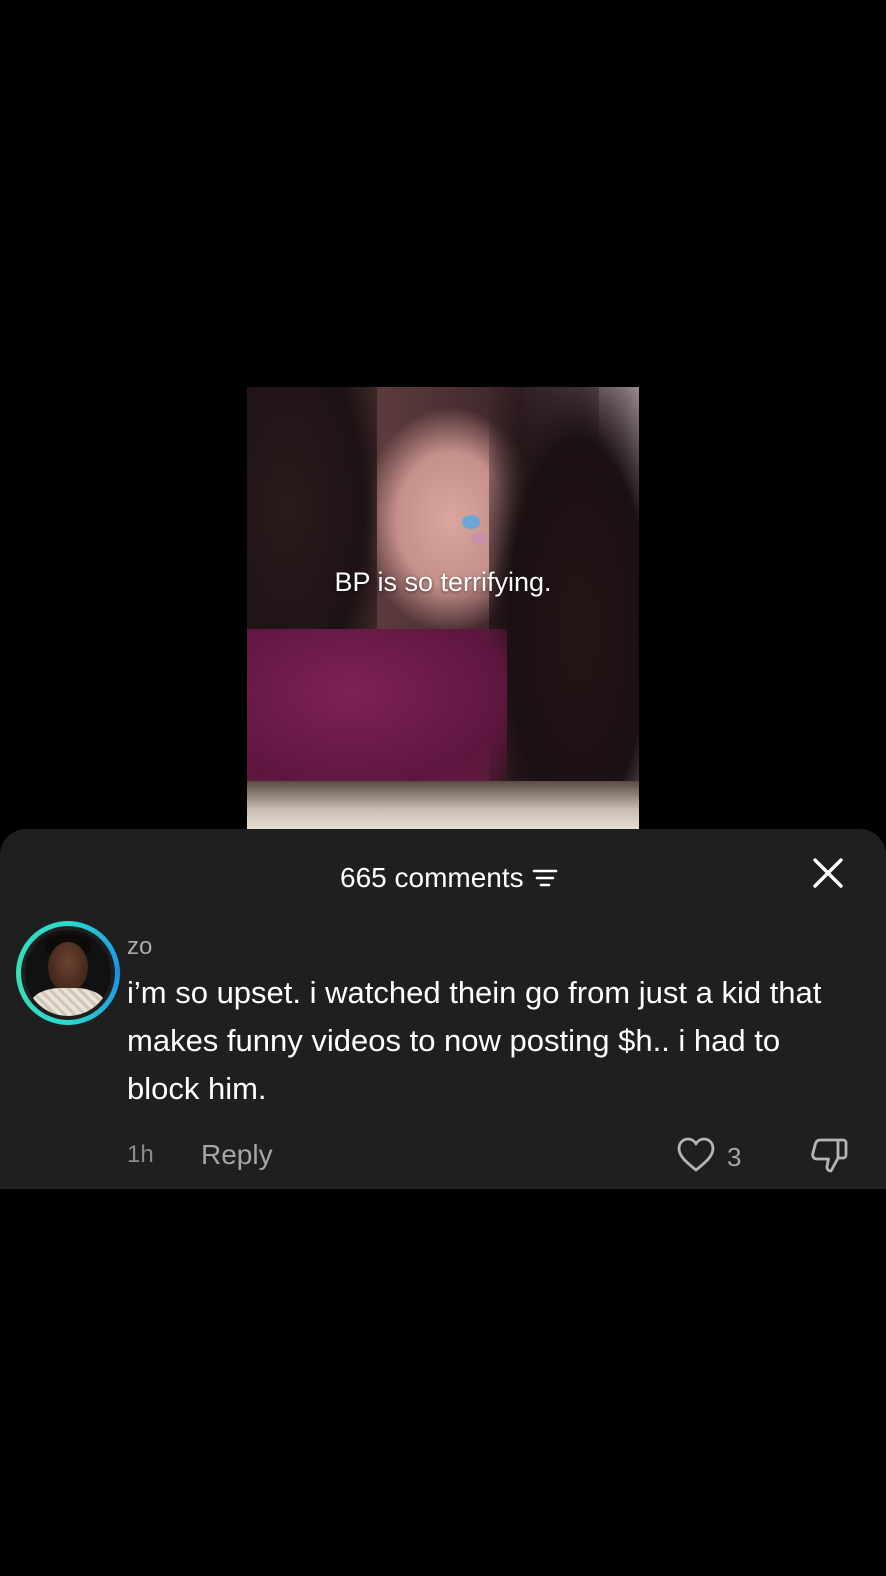  I want to click on video-bed, so click(443, 805).